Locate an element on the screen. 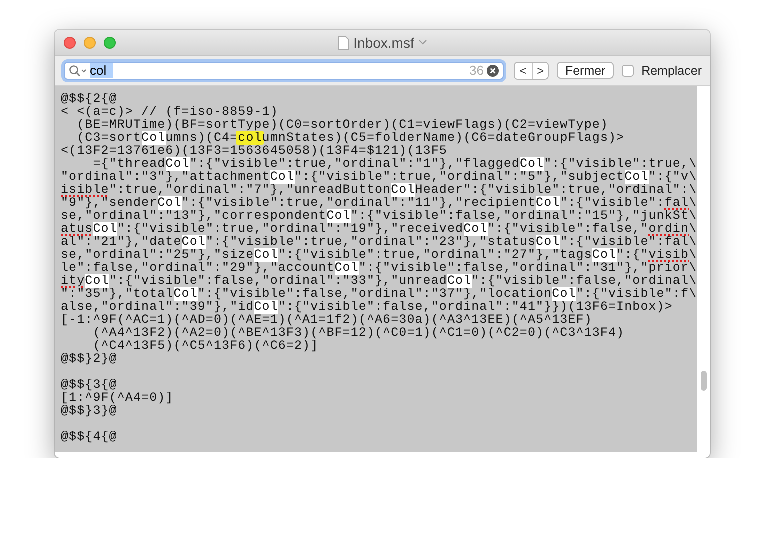  code-text: ":{"visible":false,"ordinal":"41"}})(13F6=Inbox)> is located at coordinates (475, 307).